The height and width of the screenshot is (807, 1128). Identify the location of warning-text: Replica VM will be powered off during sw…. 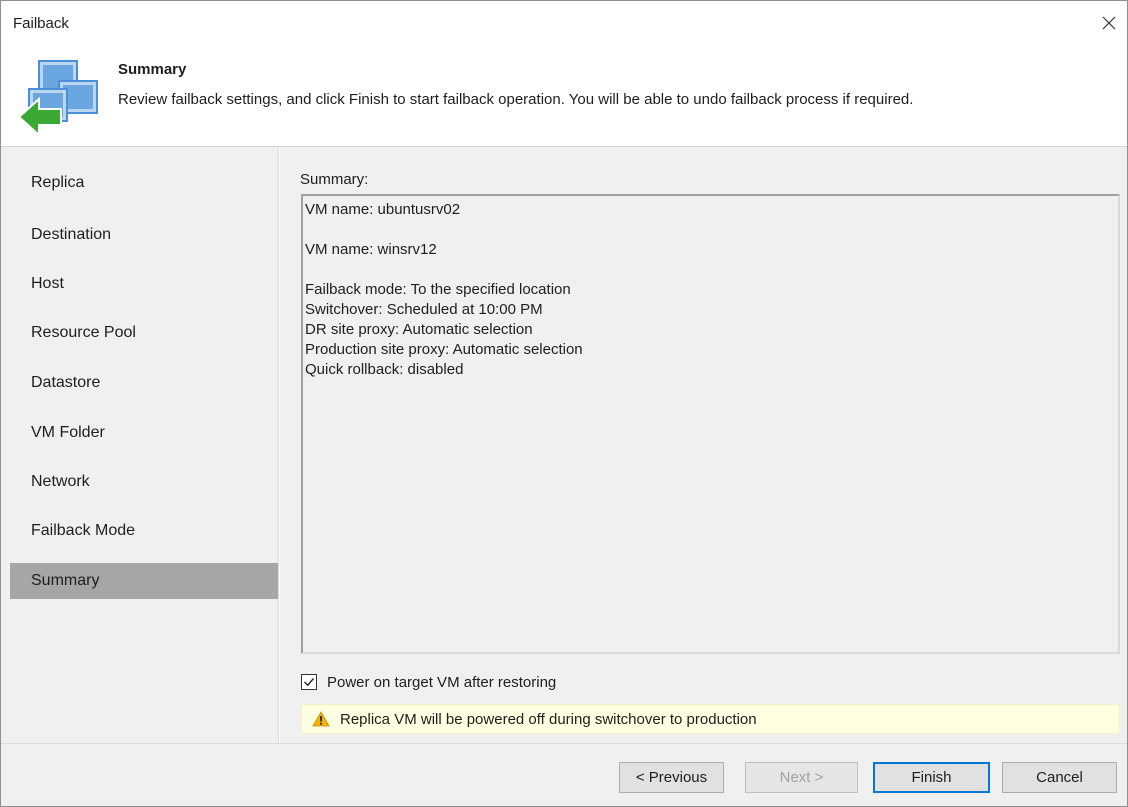
(548, 719).